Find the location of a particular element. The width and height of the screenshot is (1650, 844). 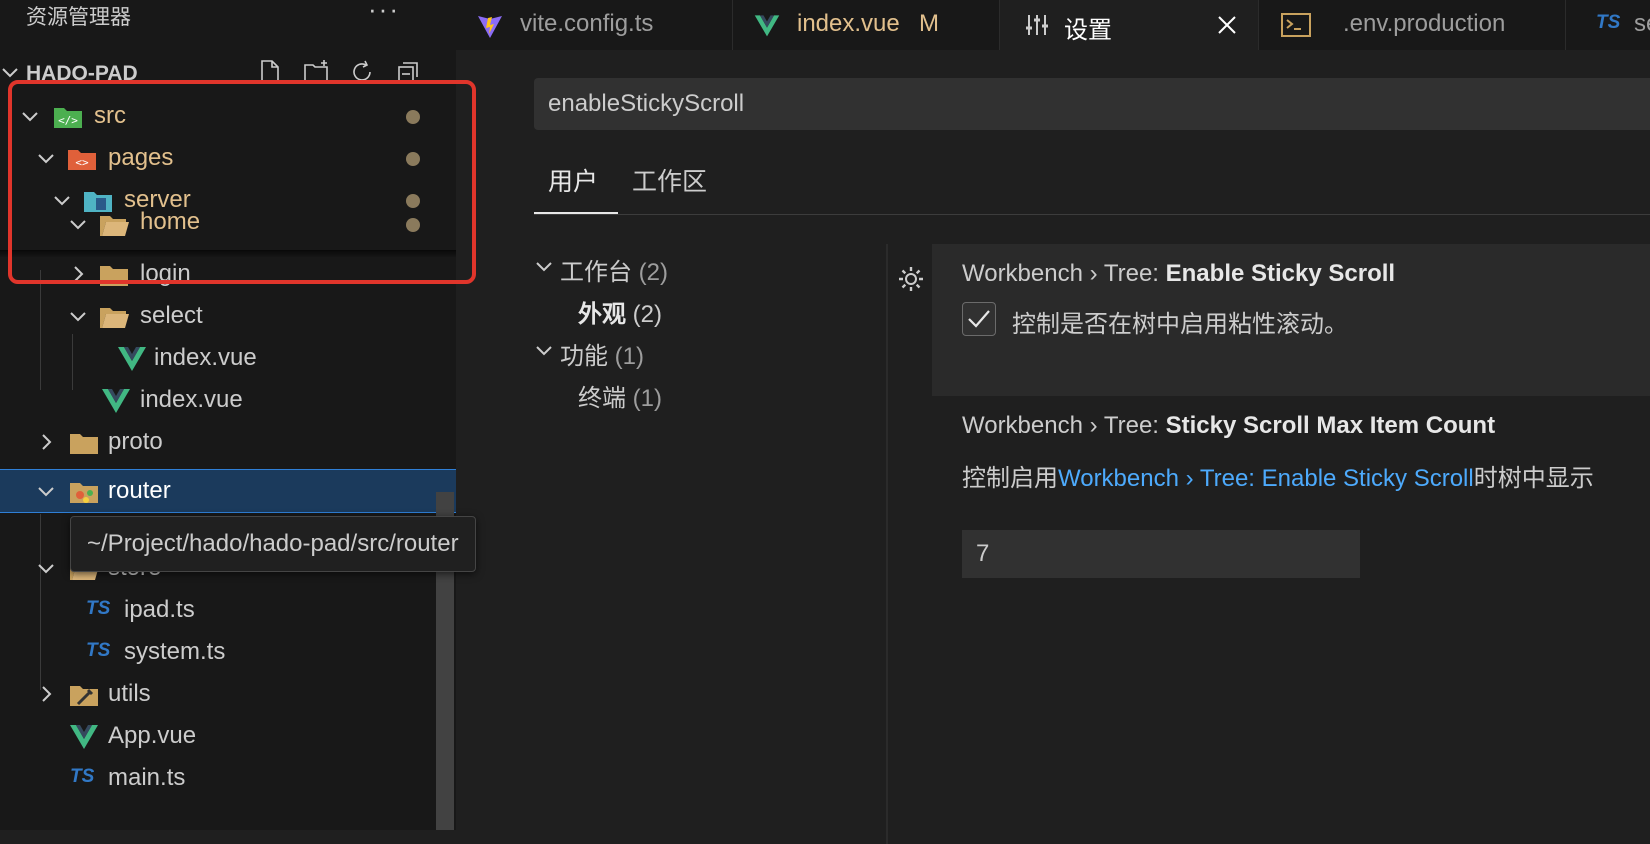

sticky-scroll-checkbox is located at coordinates (979, 319).